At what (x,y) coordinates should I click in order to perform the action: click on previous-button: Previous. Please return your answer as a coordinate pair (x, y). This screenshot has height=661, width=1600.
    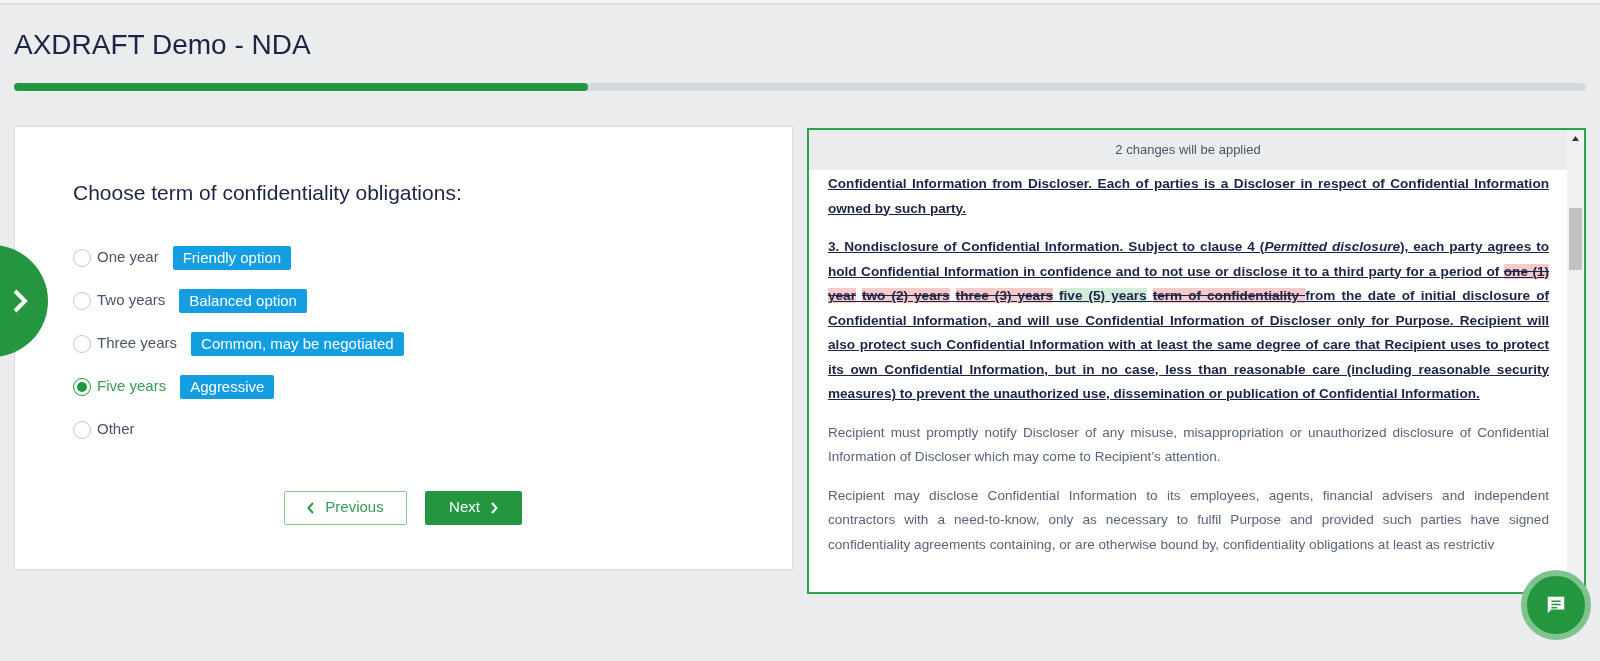
    Looking at the image, I should click on (345, 507).